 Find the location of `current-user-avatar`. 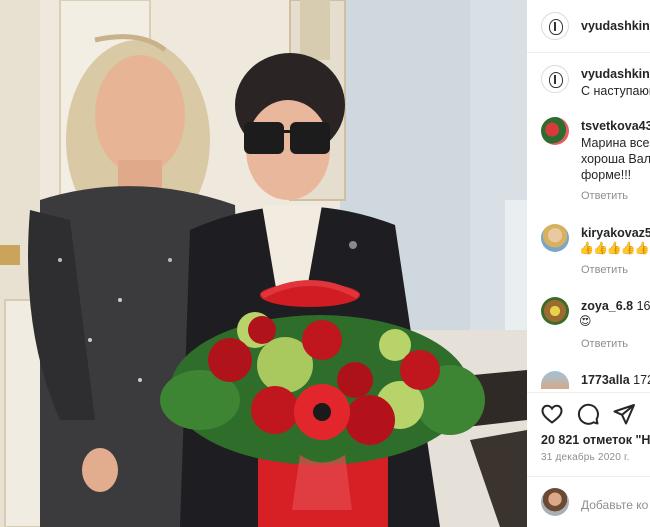

current-user-avatar is located at coordinates (555, 502).